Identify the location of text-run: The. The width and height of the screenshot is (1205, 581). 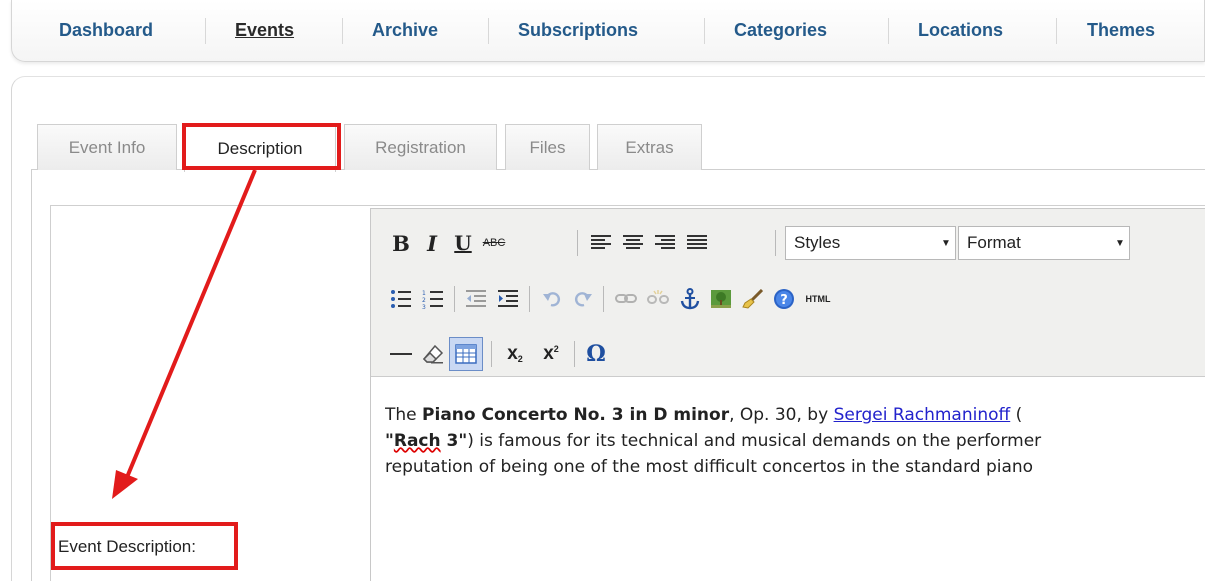
(404, 415).